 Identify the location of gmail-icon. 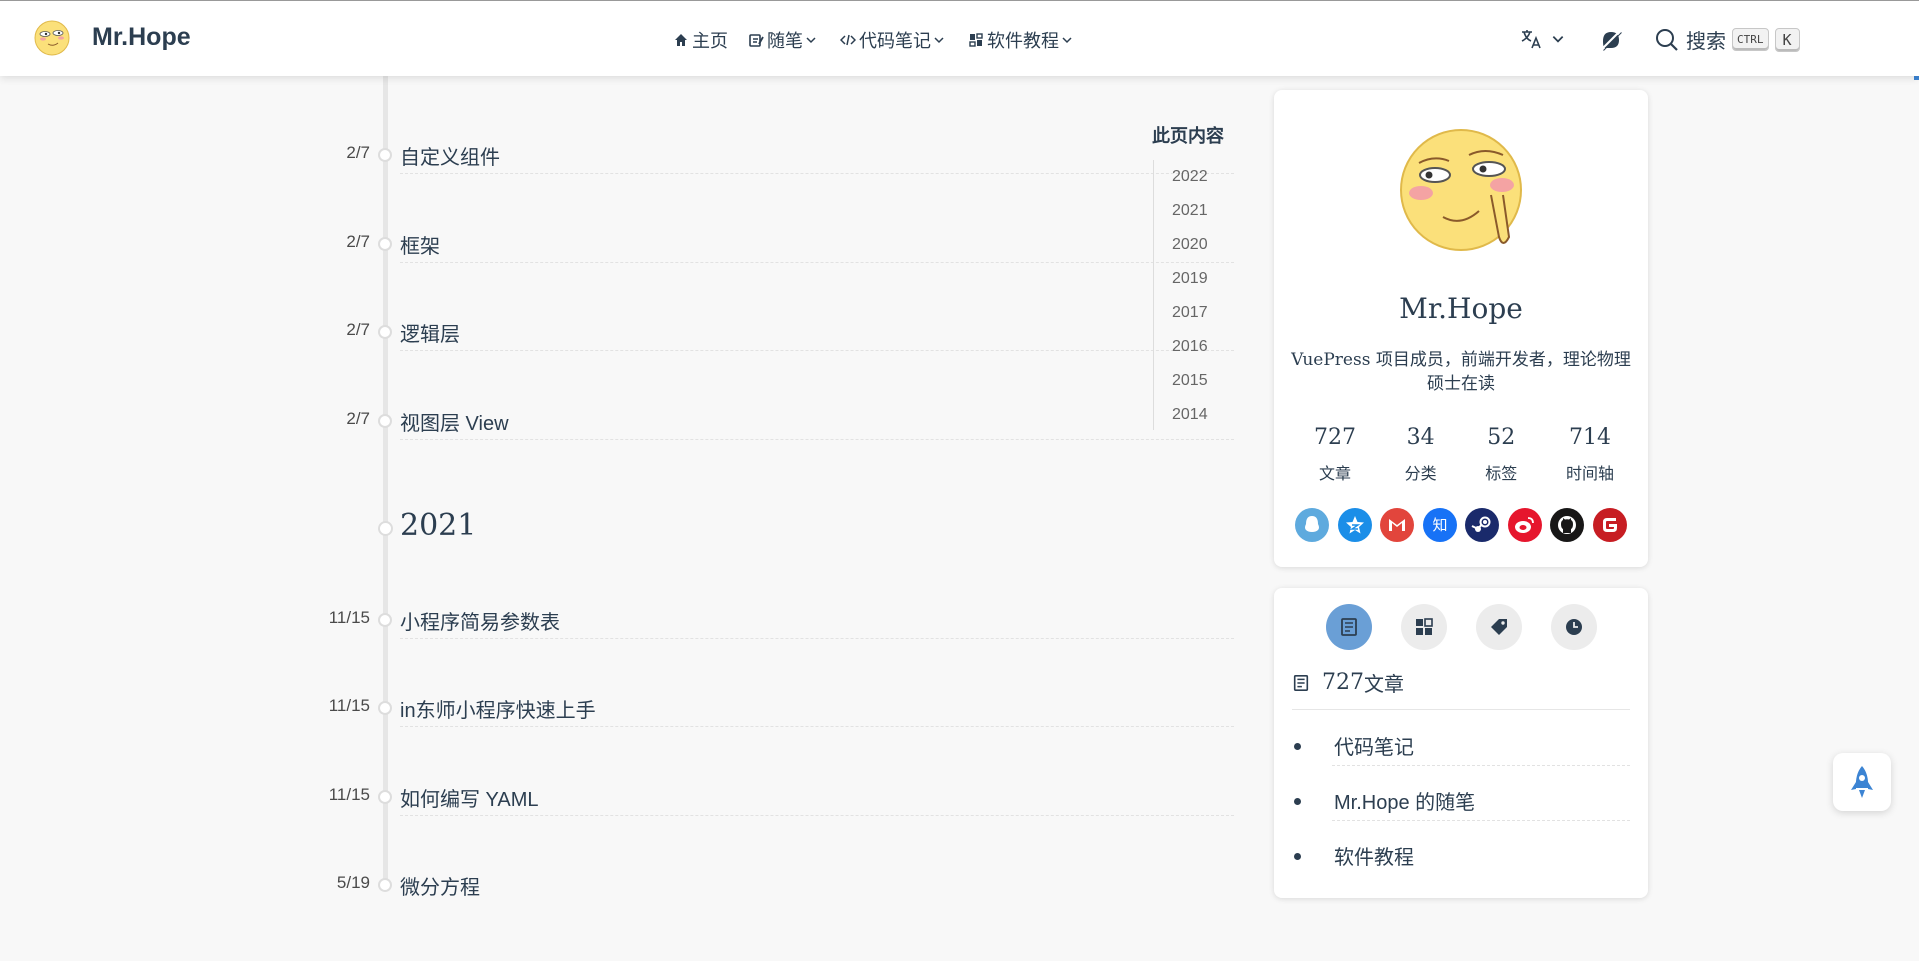
(1397, 525).